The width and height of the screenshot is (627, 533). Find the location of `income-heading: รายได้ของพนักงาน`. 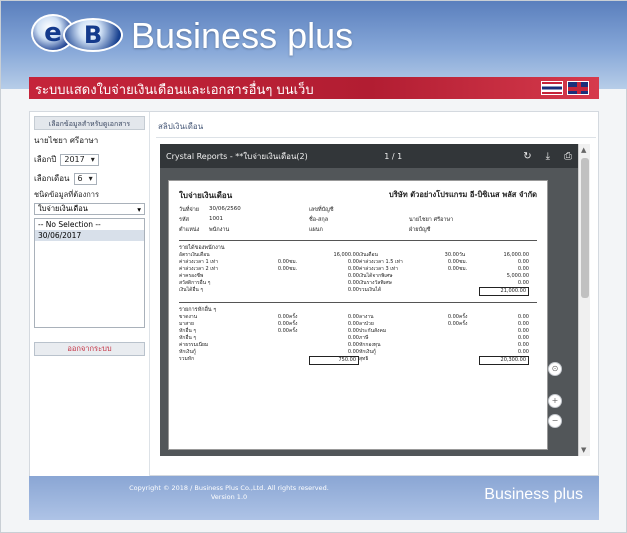

income-heading: รายได้ของพนักงาน is located at coordinates (202, 248).